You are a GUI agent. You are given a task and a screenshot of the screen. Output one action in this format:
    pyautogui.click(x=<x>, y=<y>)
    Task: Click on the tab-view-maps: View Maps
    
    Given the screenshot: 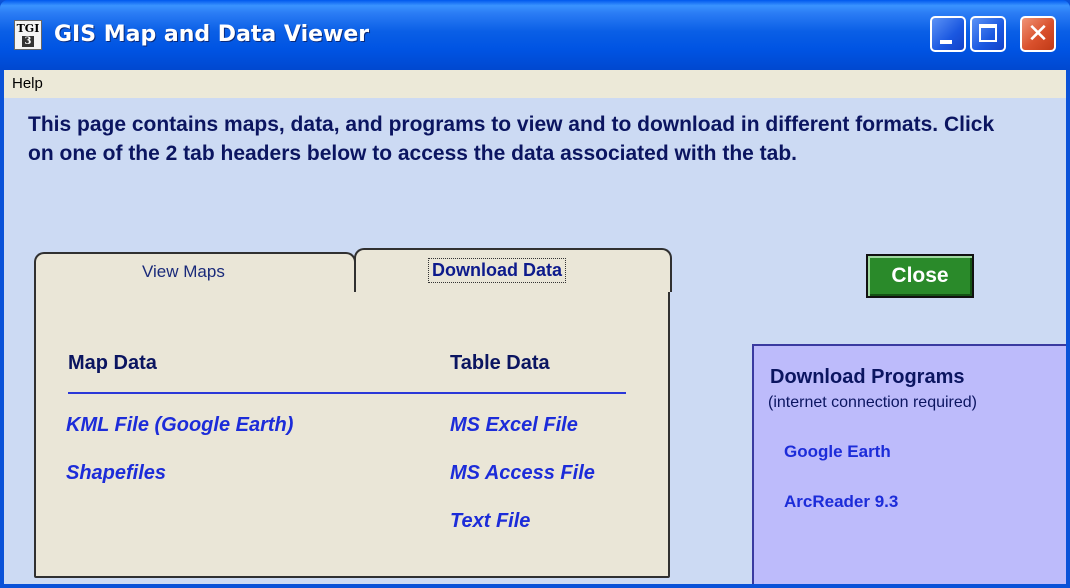 What is the action you would take?
    pyautogui.click(x=195, y=271)
    